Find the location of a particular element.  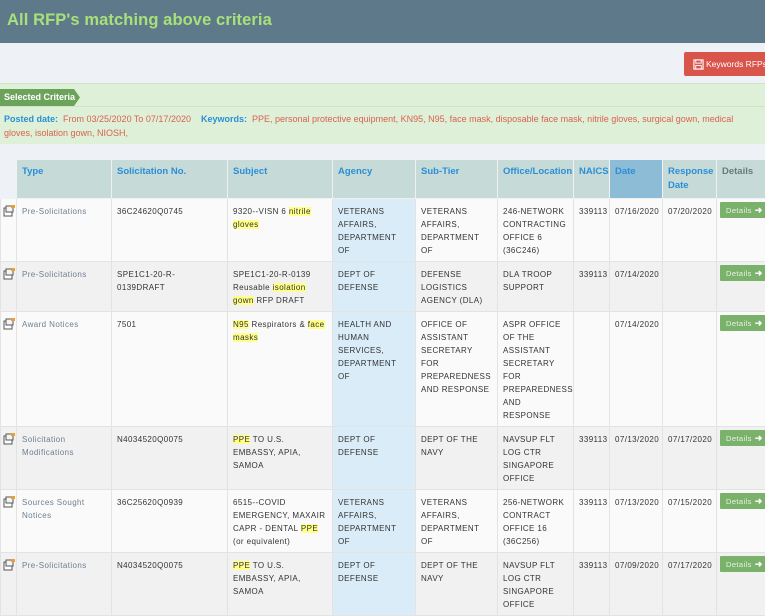

header-response-date: Response Date is located at coordinates (690, 179).